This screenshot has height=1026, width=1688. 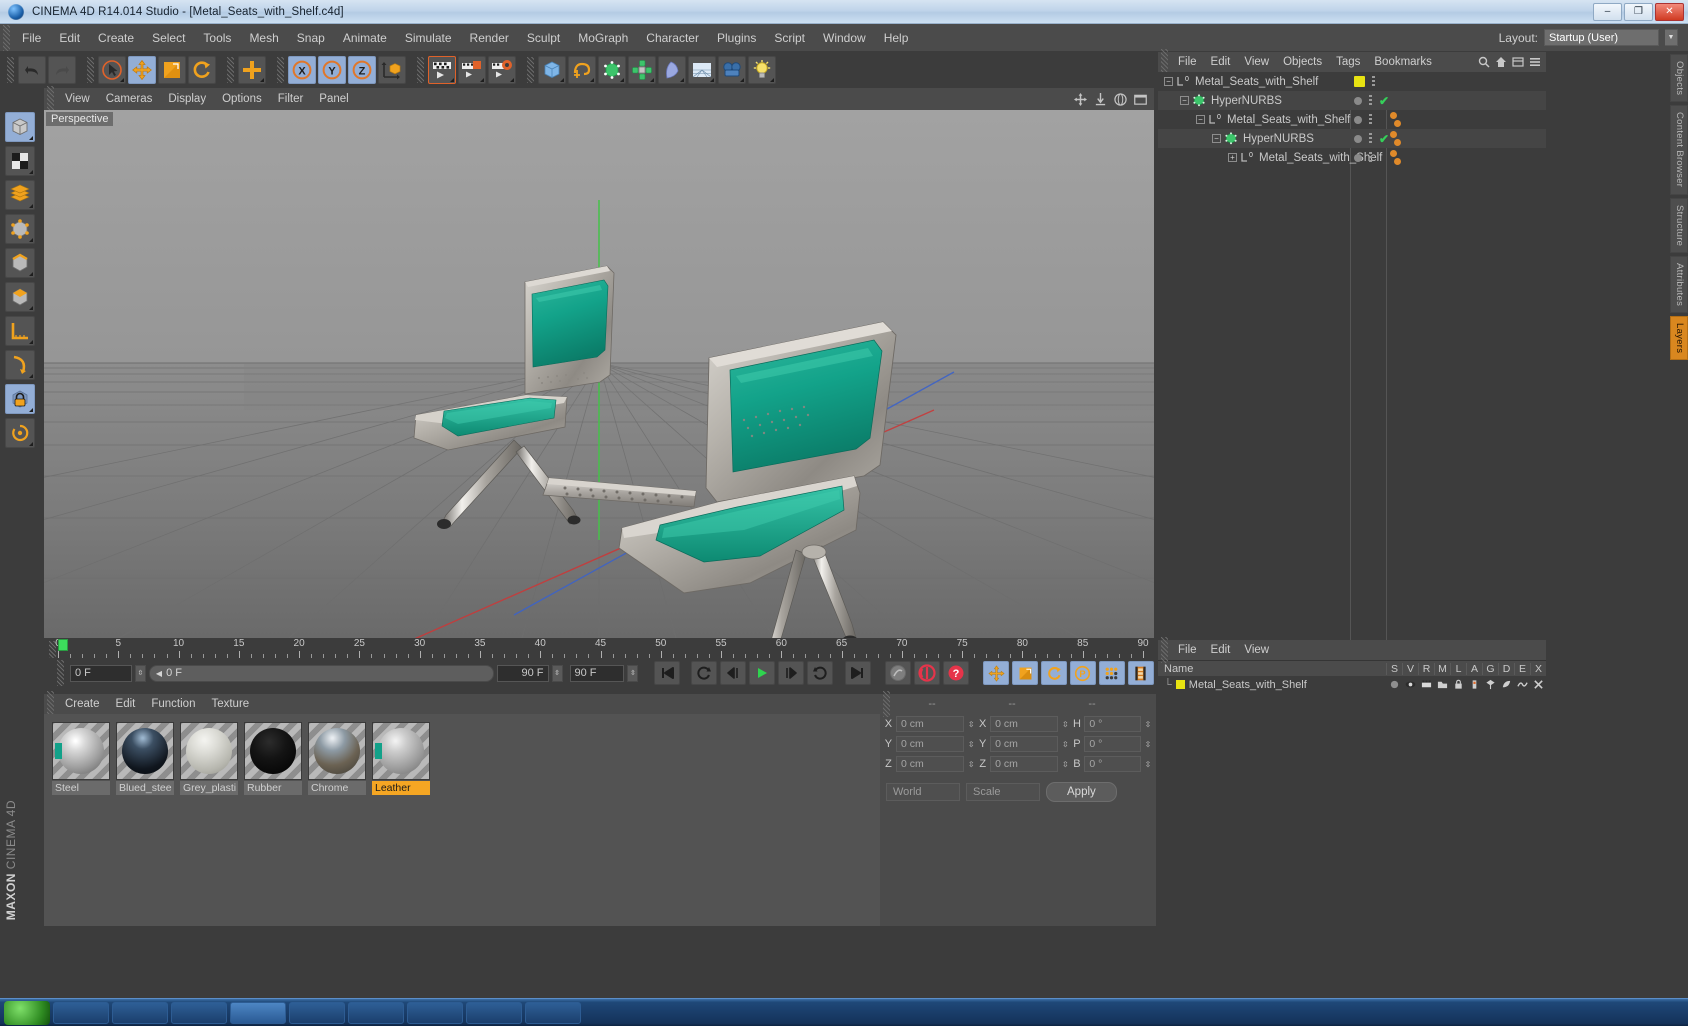 What do you see at coordinates (1148, 724) in the screenshot?
I see `rotation-spinner: ⇳` at bounding box center [1148, 724].